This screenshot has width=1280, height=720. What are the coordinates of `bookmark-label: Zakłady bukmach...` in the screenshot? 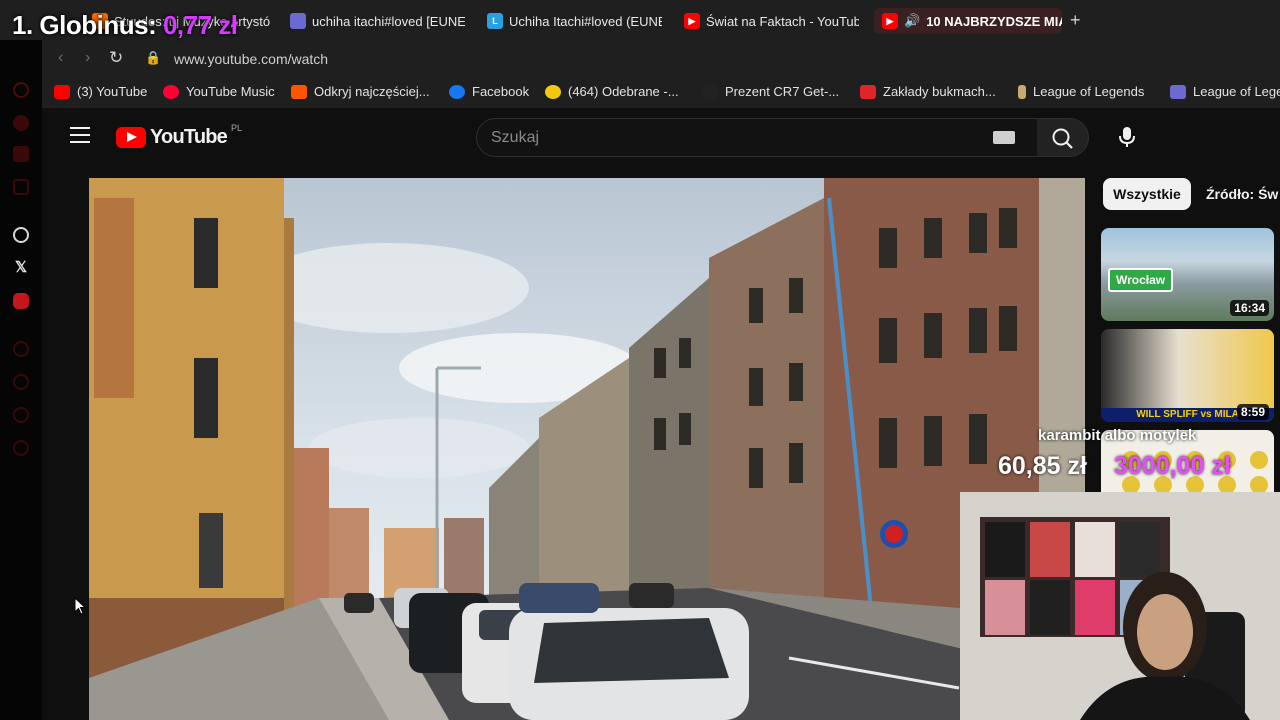 It's located at (939, 91).